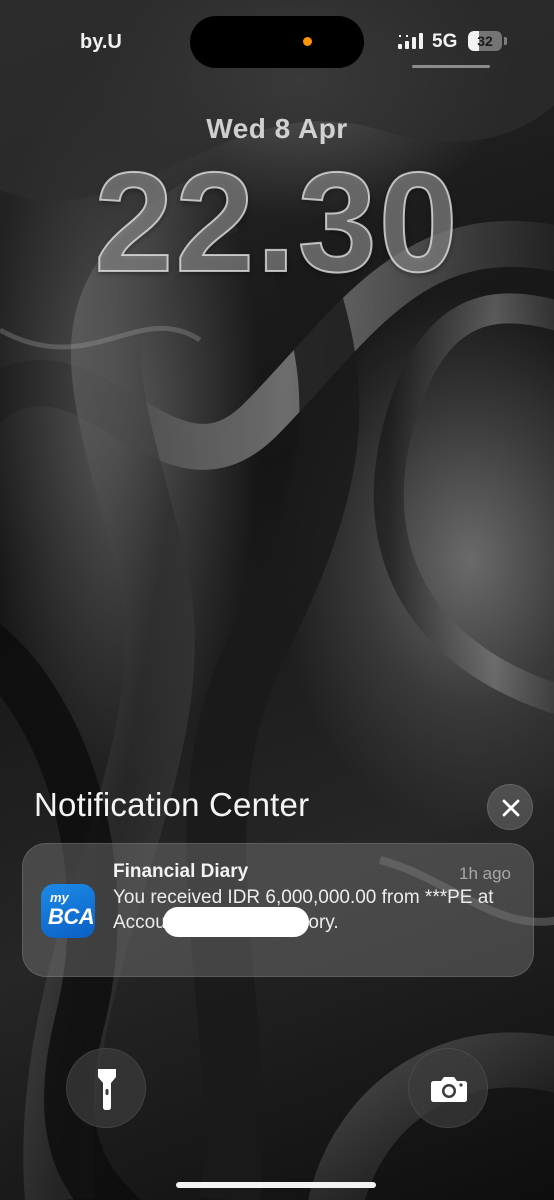 The image size is (554, 1200). I want to click on privacy-indicator-dot, so click(307, 41).